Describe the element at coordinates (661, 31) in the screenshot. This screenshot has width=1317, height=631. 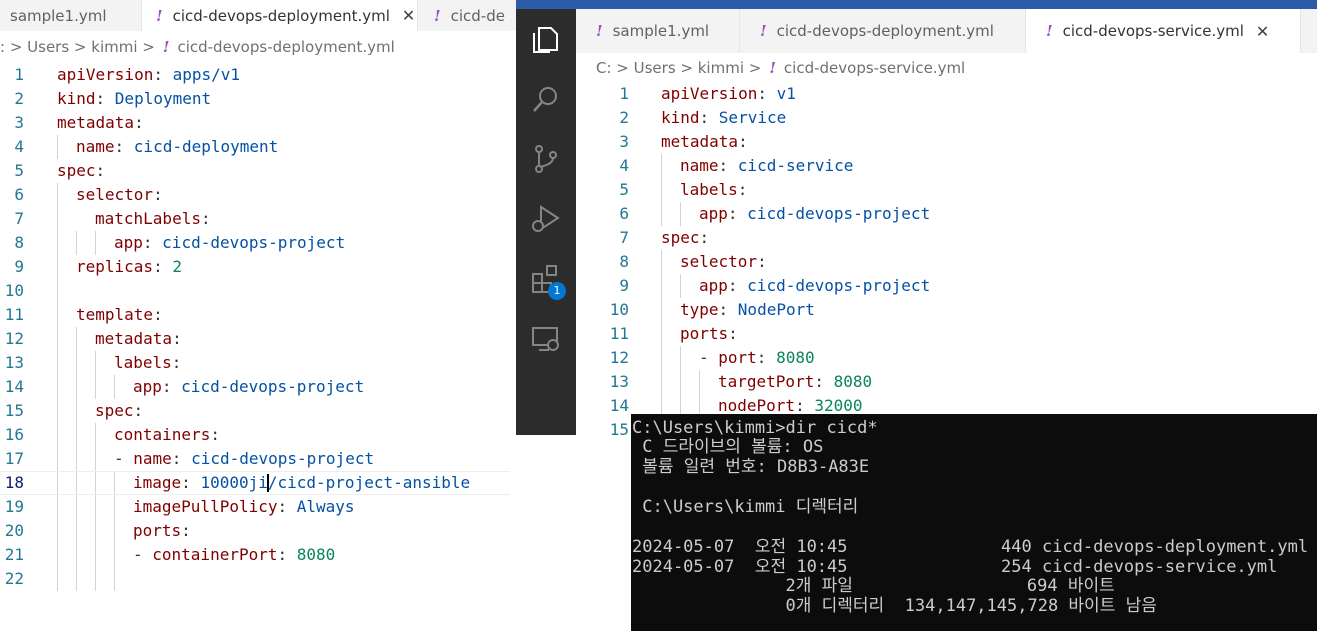
I see `tab-label: sample1.yml` at that location.